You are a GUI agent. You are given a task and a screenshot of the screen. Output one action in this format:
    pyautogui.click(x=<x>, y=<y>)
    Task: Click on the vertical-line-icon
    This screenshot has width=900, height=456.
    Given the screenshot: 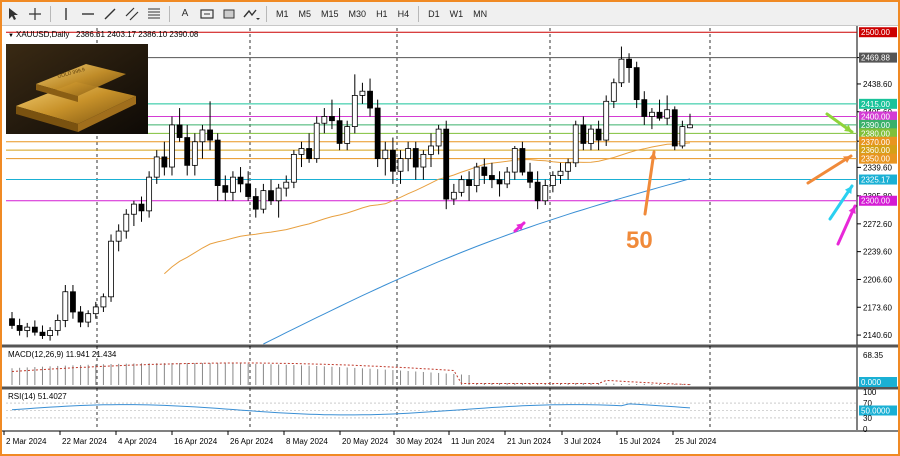 What is the action you would take?
    pyautogui.click(x=66, y=14)
    